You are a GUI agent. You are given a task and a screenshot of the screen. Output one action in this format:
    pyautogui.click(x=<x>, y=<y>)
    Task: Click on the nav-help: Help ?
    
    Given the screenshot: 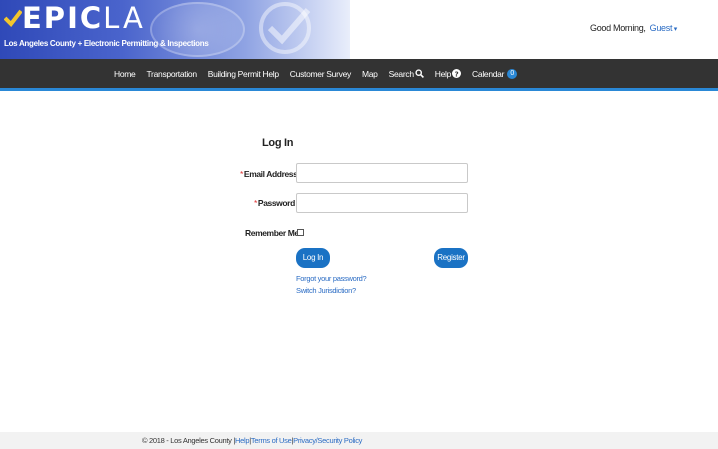 What is the action you would take?
    pyautogui.click(x=448, y=73)
    